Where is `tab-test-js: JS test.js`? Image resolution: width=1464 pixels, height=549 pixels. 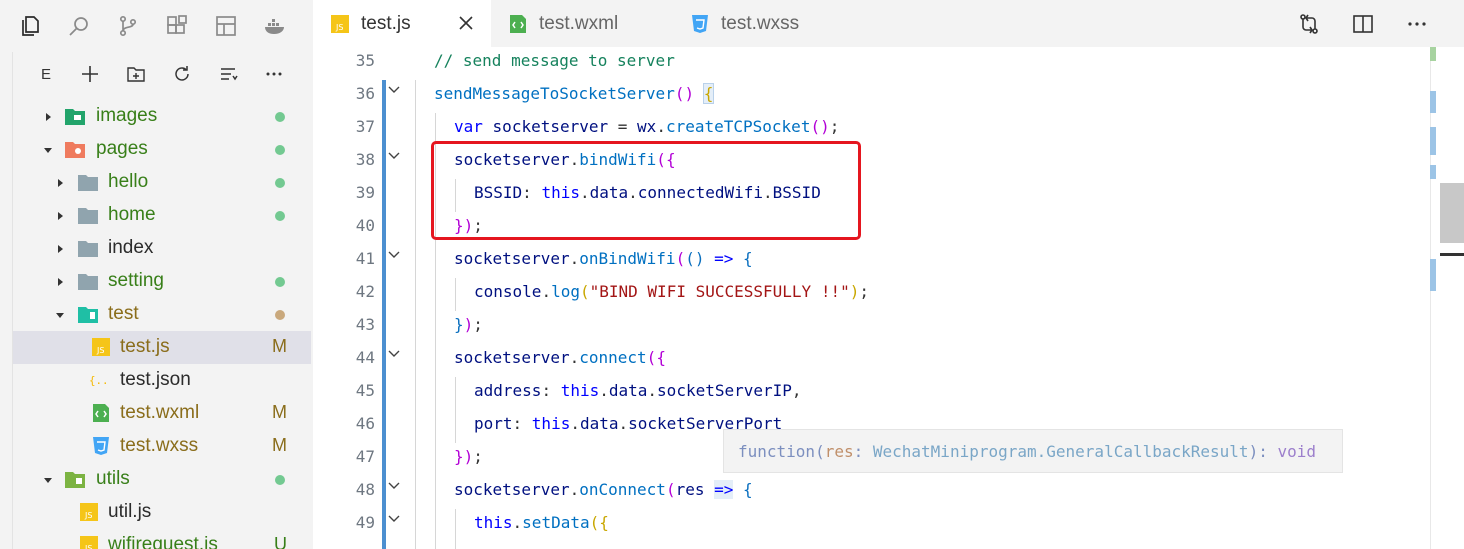
tab-test-js: JS test.js is located at coordinates (402, 23).